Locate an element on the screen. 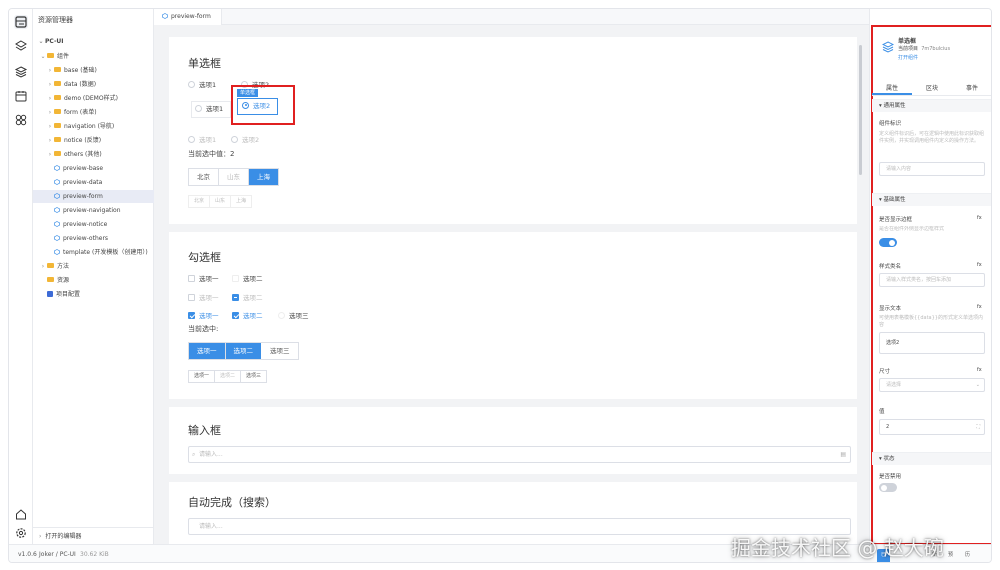  checkbox-button-group: 选项一 选项二 选项三 is located at coordinates (243, 351).